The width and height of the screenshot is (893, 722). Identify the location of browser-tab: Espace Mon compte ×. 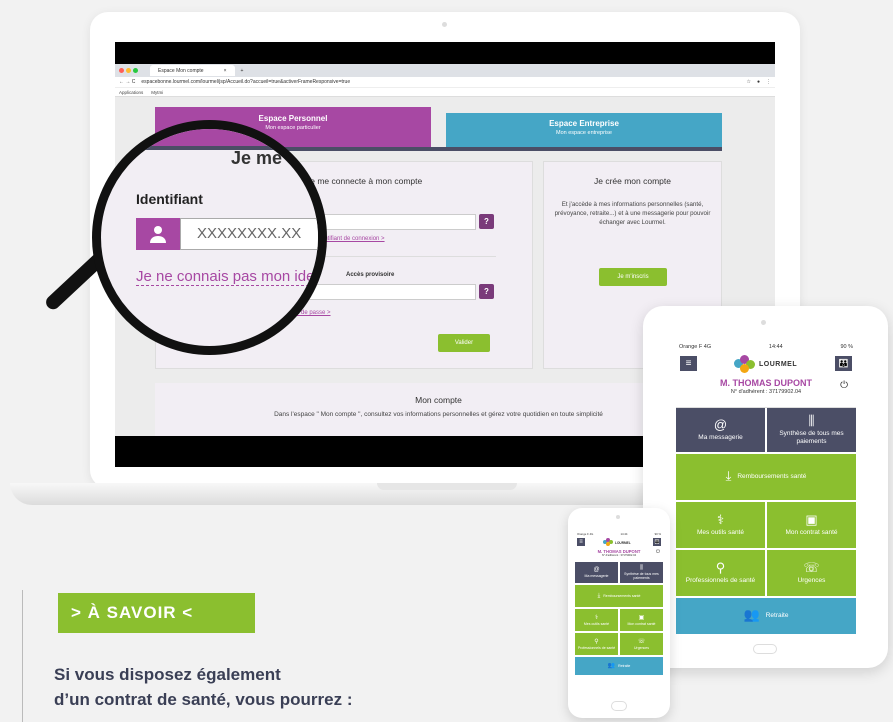
(192, 70).